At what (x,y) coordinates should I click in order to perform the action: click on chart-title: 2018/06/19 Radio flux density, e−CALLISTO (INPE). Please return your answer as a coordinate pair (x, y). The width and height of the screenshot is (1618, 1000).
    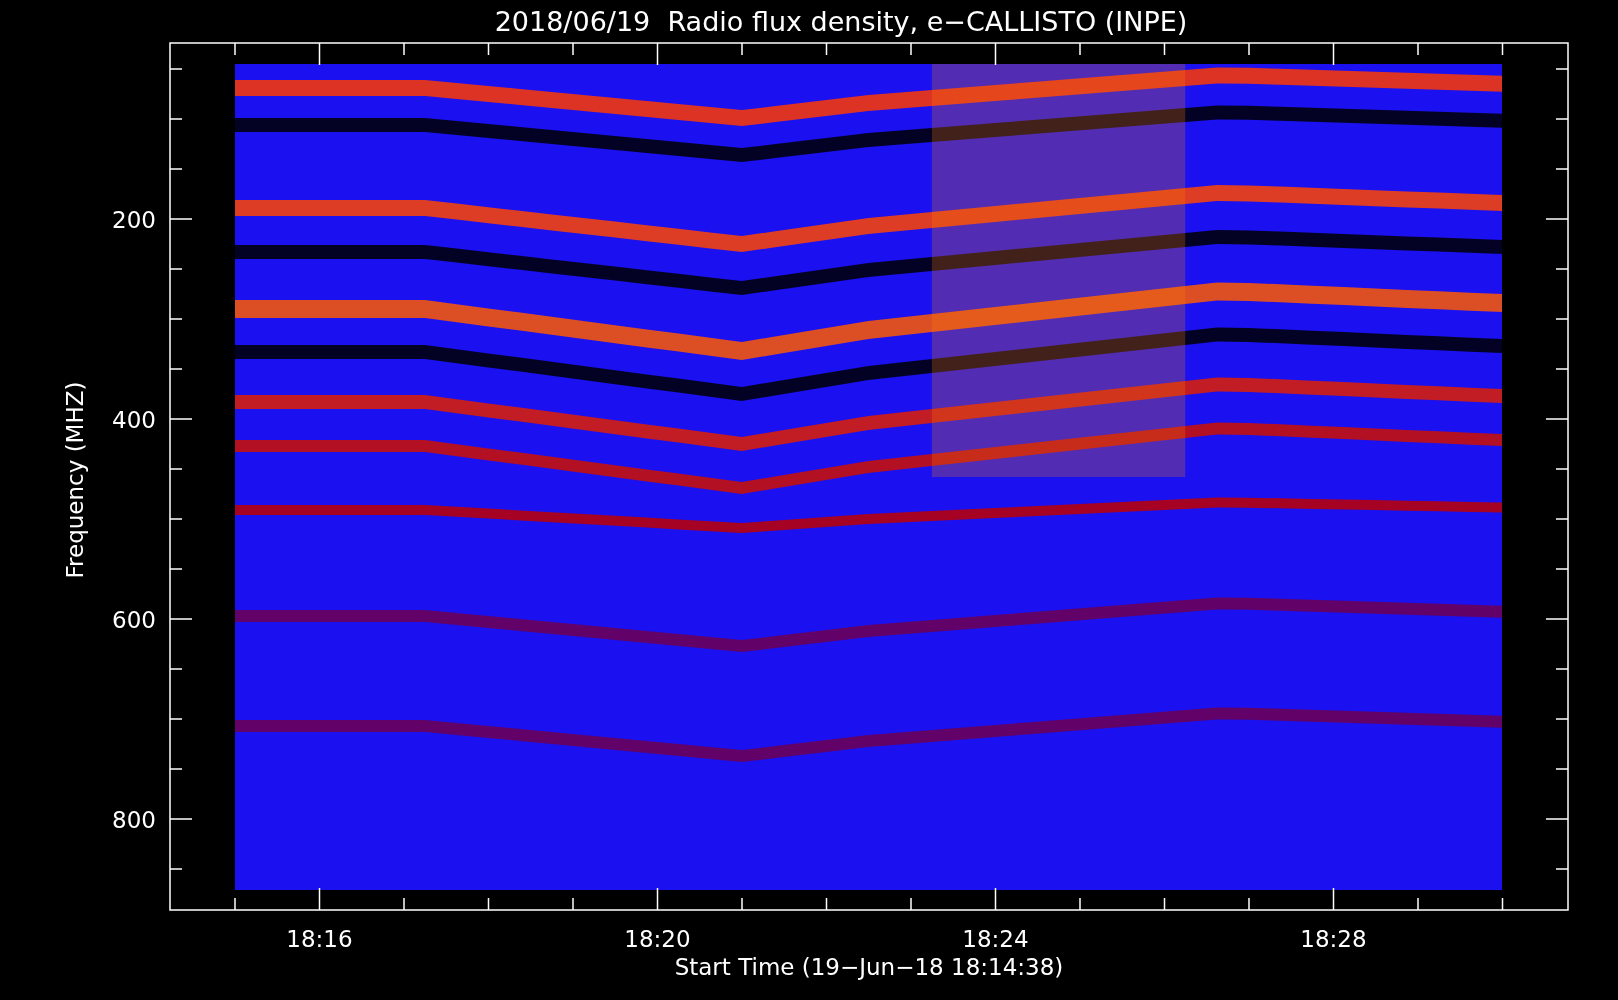
    Looking at the image, I should click on (841, 21).